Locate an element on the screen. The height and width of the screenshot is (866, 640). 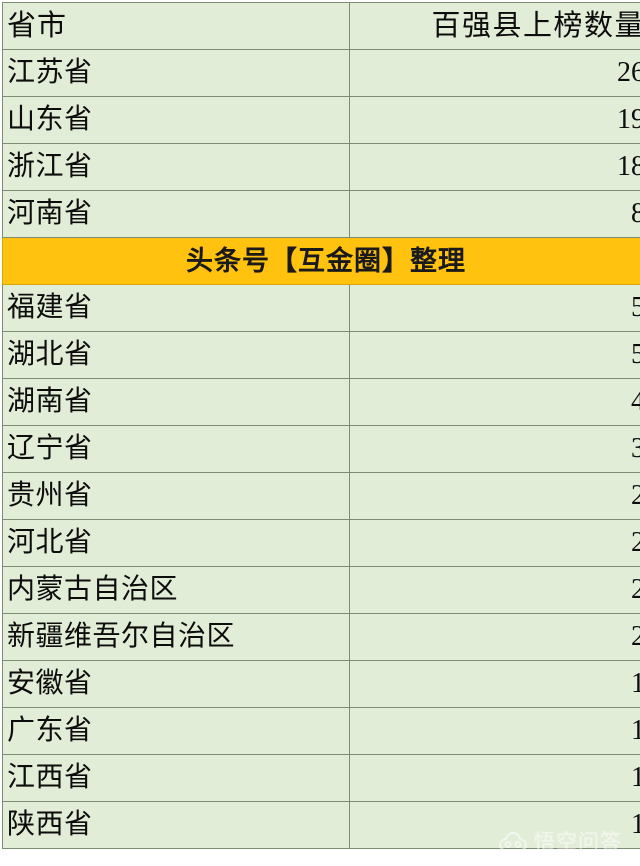
cell-province: 贵州省 is located at coordinates (176, 496).